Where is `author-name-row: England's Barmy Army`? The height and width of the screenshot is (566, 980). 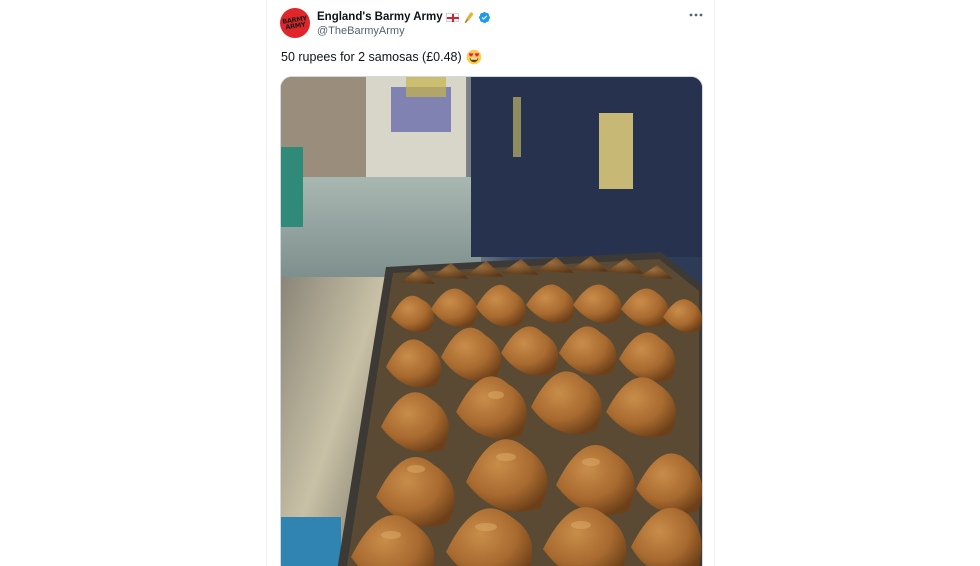
author-name-row: England's Barmy Army is located at coordinates (404, 17).